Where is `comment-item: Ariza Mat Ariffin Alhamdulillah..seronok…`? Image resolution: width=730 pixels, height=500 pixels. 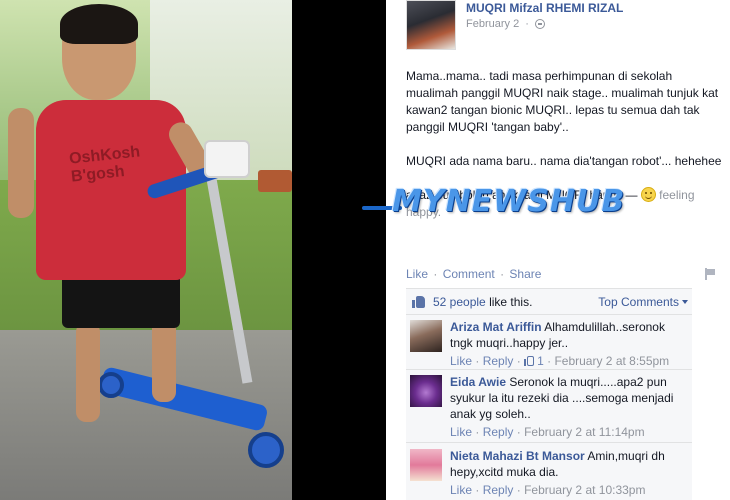 comment-item: Ariza Mat Ariffin Alhamdulillah..seronok… is located at coordinates (549, 343).